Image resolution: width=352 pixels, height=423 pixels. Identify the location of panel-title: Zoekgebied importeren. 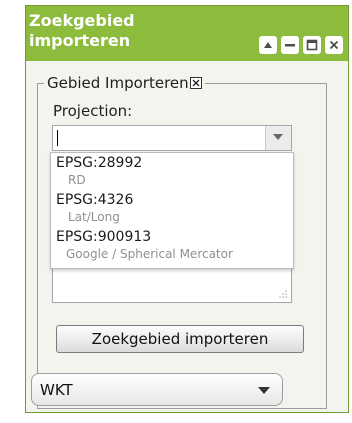
(129, 31).